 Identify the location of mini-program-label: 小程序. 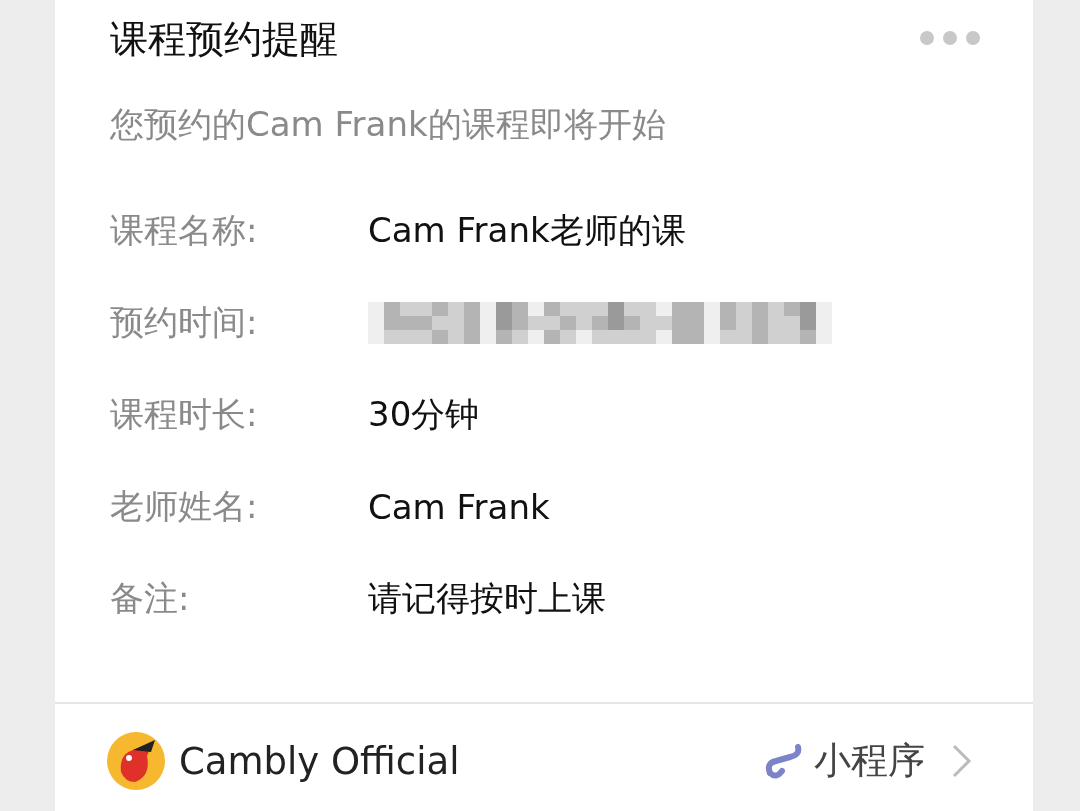
(869, 761).